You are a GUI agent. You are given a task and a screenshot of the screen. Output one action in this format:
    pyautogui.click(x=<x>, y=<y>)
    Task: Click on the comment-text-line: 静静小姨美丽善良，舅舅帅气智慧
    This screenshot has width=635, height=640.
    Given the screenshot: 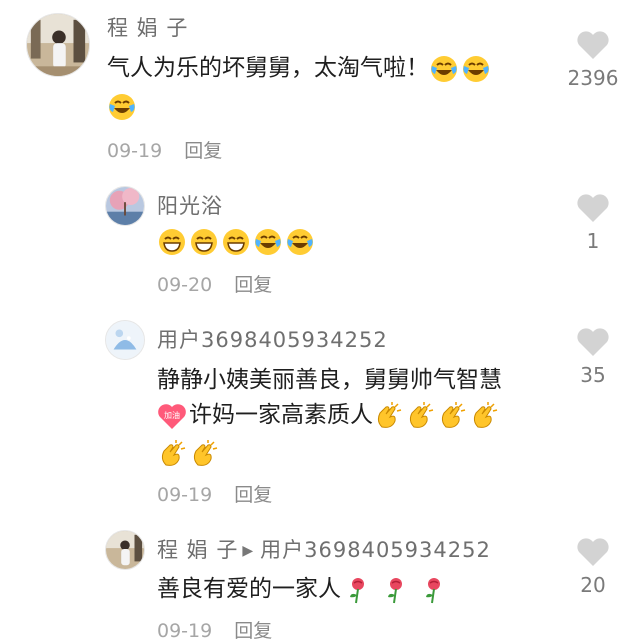 What is the action you would take?
    pyautogui.click(x=329, y=380)
    